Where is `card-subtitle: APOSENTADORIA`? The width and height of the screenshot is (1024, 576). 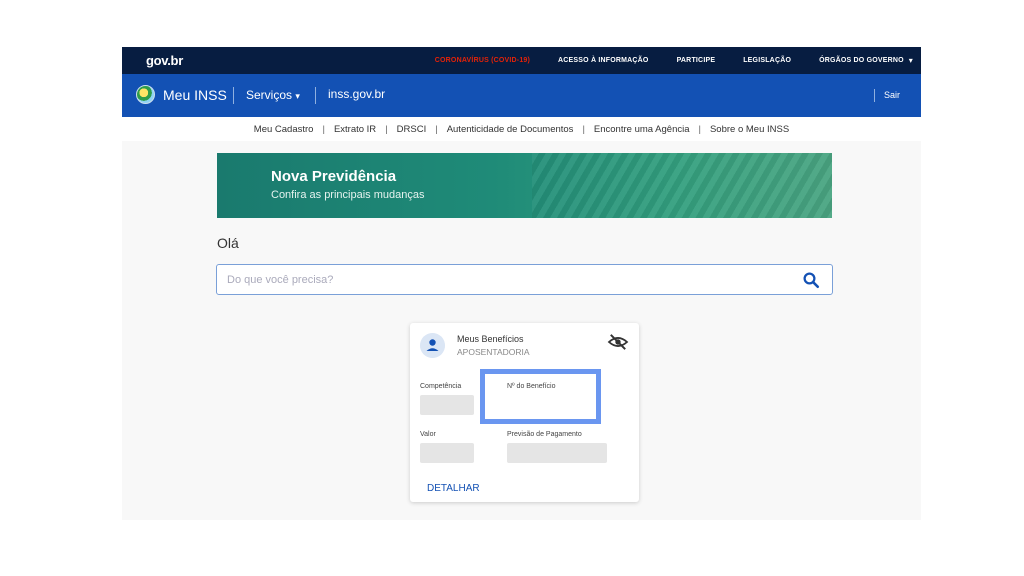
card-subtitle: APOSENTADORIA is located at coordinates (493, 352).